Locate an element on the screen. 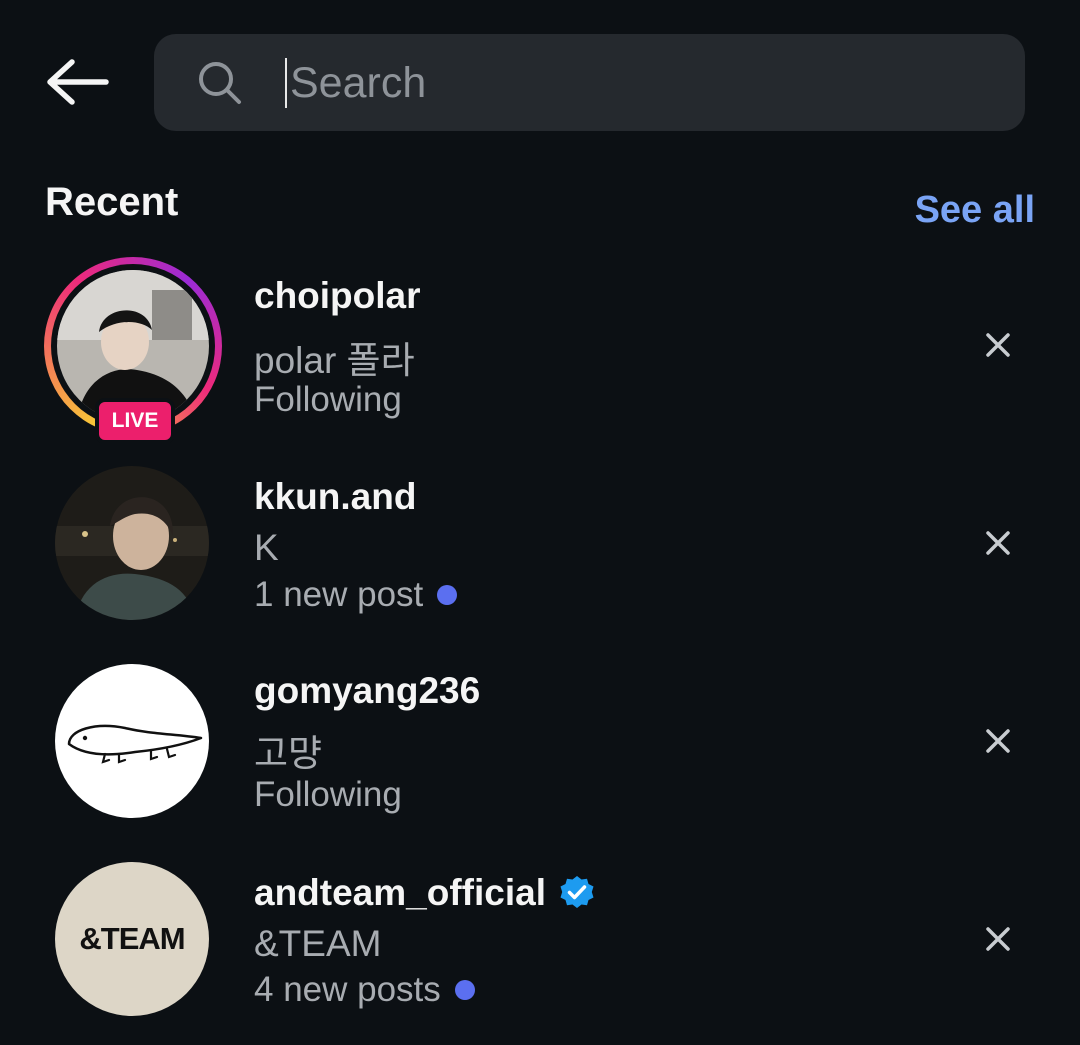 Image resolution: width=1080 pixels, height=1045 pixels. avatar: &TEAM is located at coordinates (132, 939).